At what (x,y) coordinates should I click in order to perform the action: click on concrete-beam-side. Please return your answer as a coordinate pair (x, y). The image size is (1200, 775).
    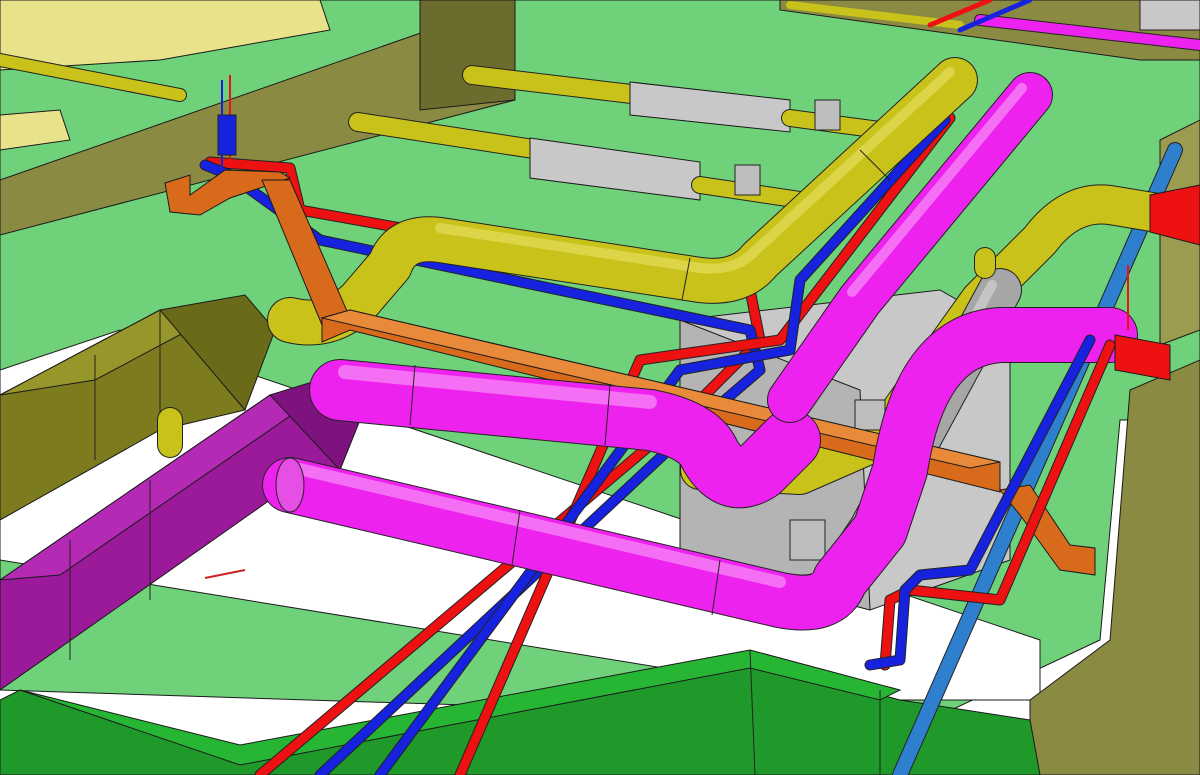
    Looking at the image, I should click on (467, 55).